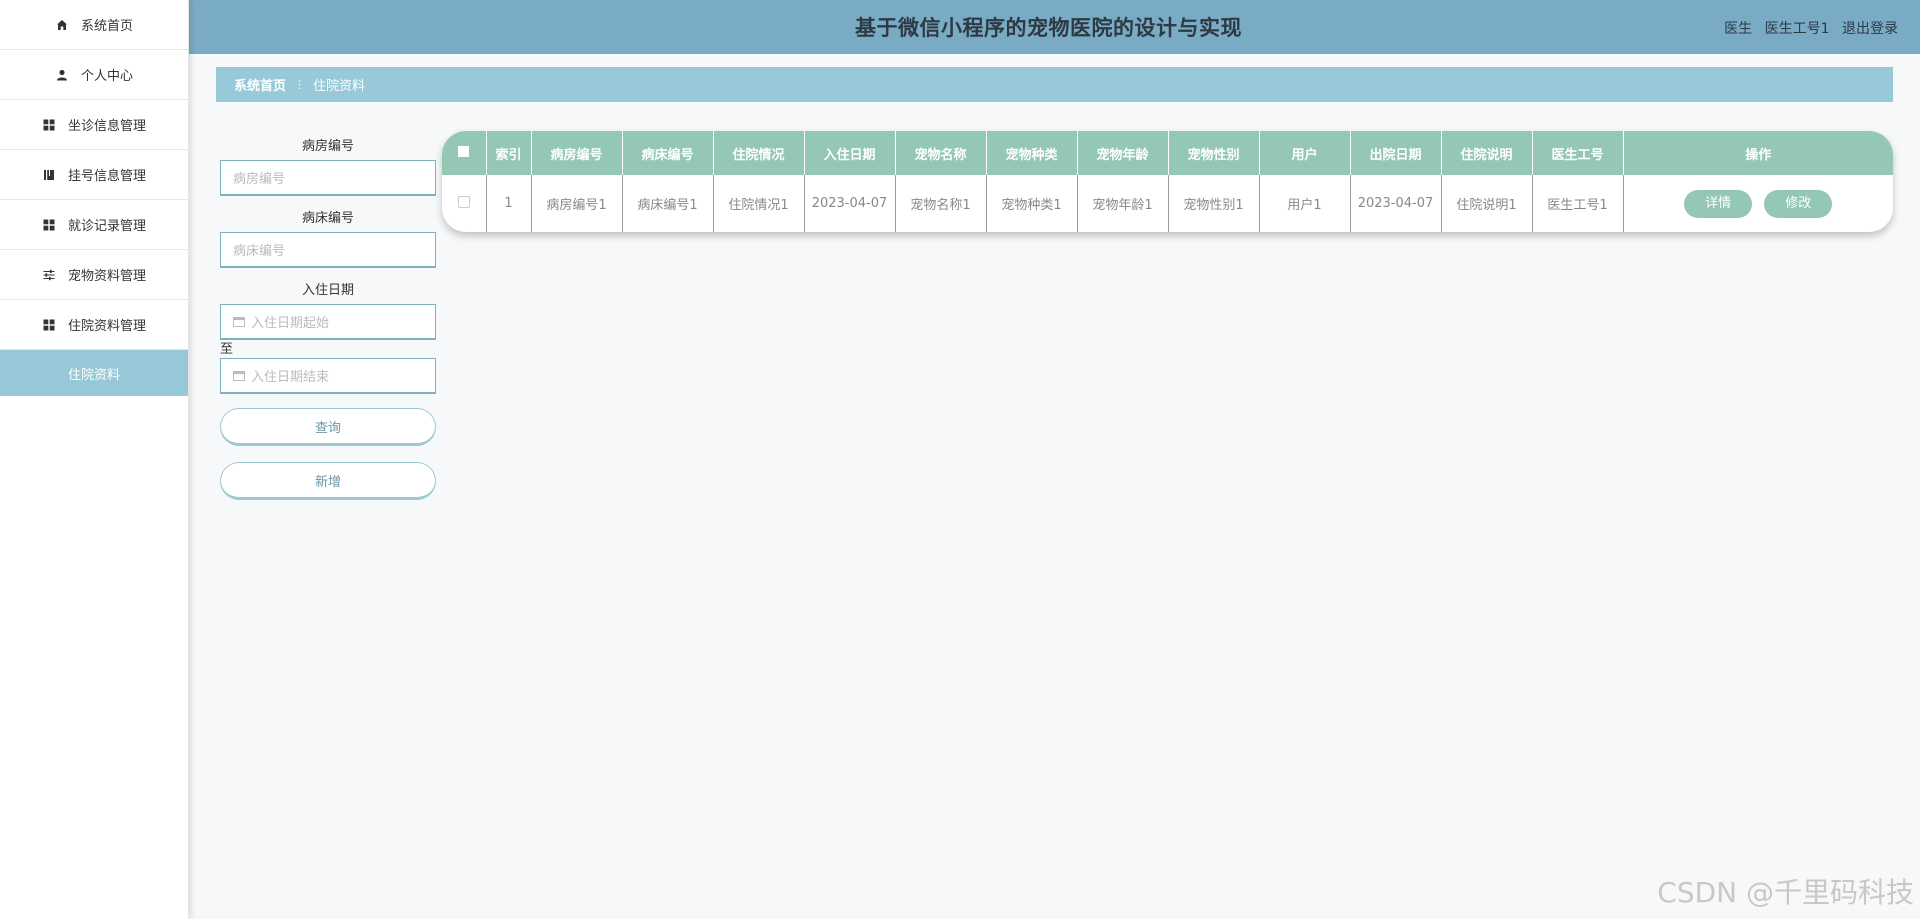 Image resolution: width=1920 pixels, height=919 pixels. Describe the element at coordinates (1785, 892) in the screenshot. I see `watermark: CSDN @千里码科技` at that location.